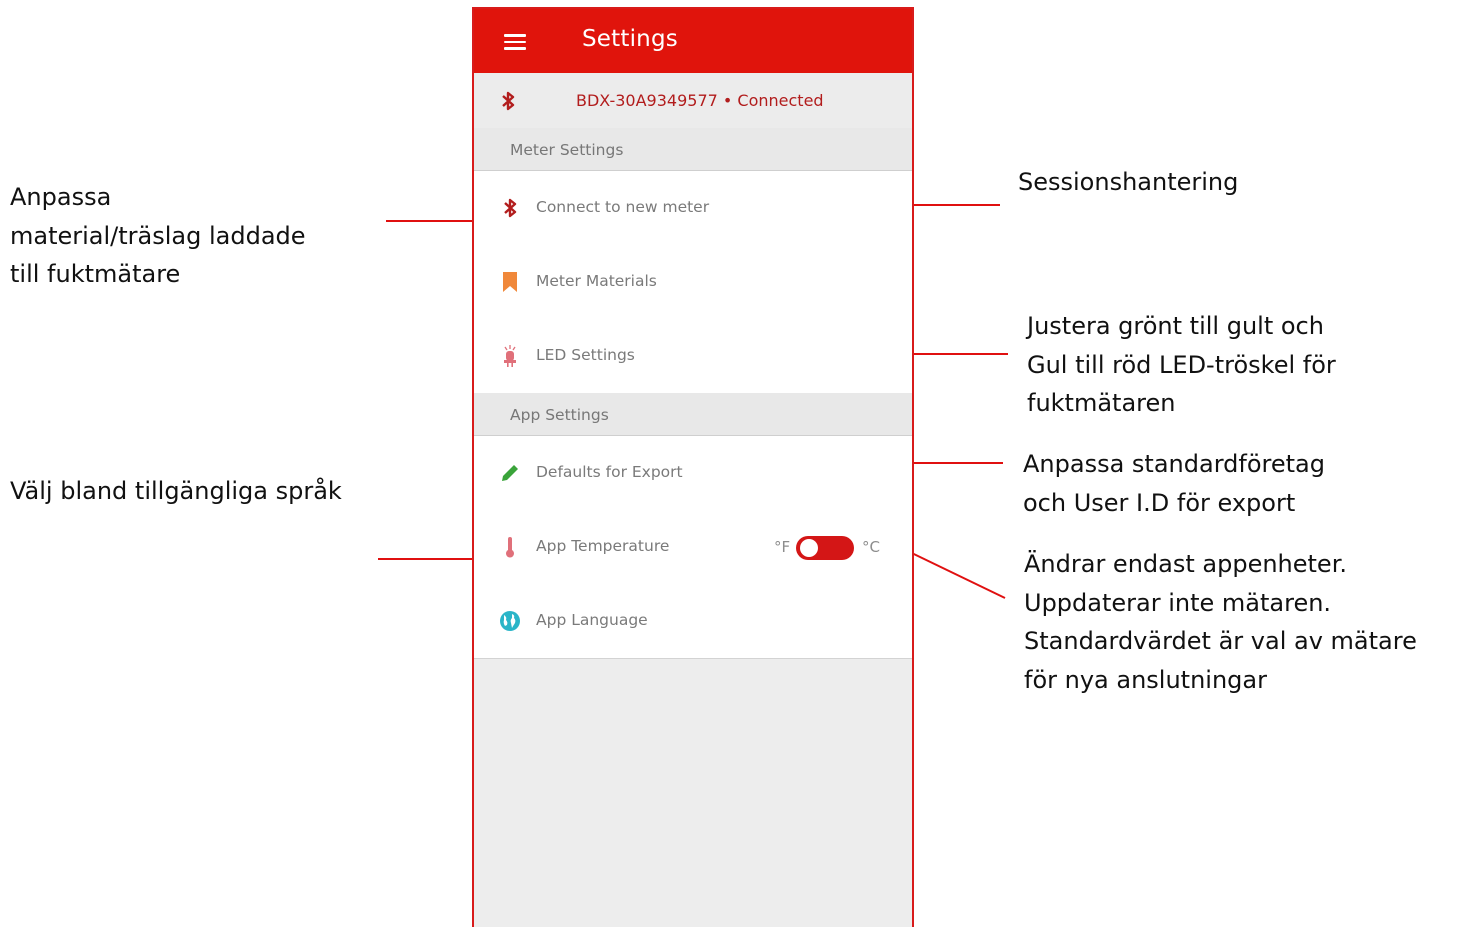 The image size is (1462, 927). I want to click on hamburger-menu-icon, so click(515, 42).